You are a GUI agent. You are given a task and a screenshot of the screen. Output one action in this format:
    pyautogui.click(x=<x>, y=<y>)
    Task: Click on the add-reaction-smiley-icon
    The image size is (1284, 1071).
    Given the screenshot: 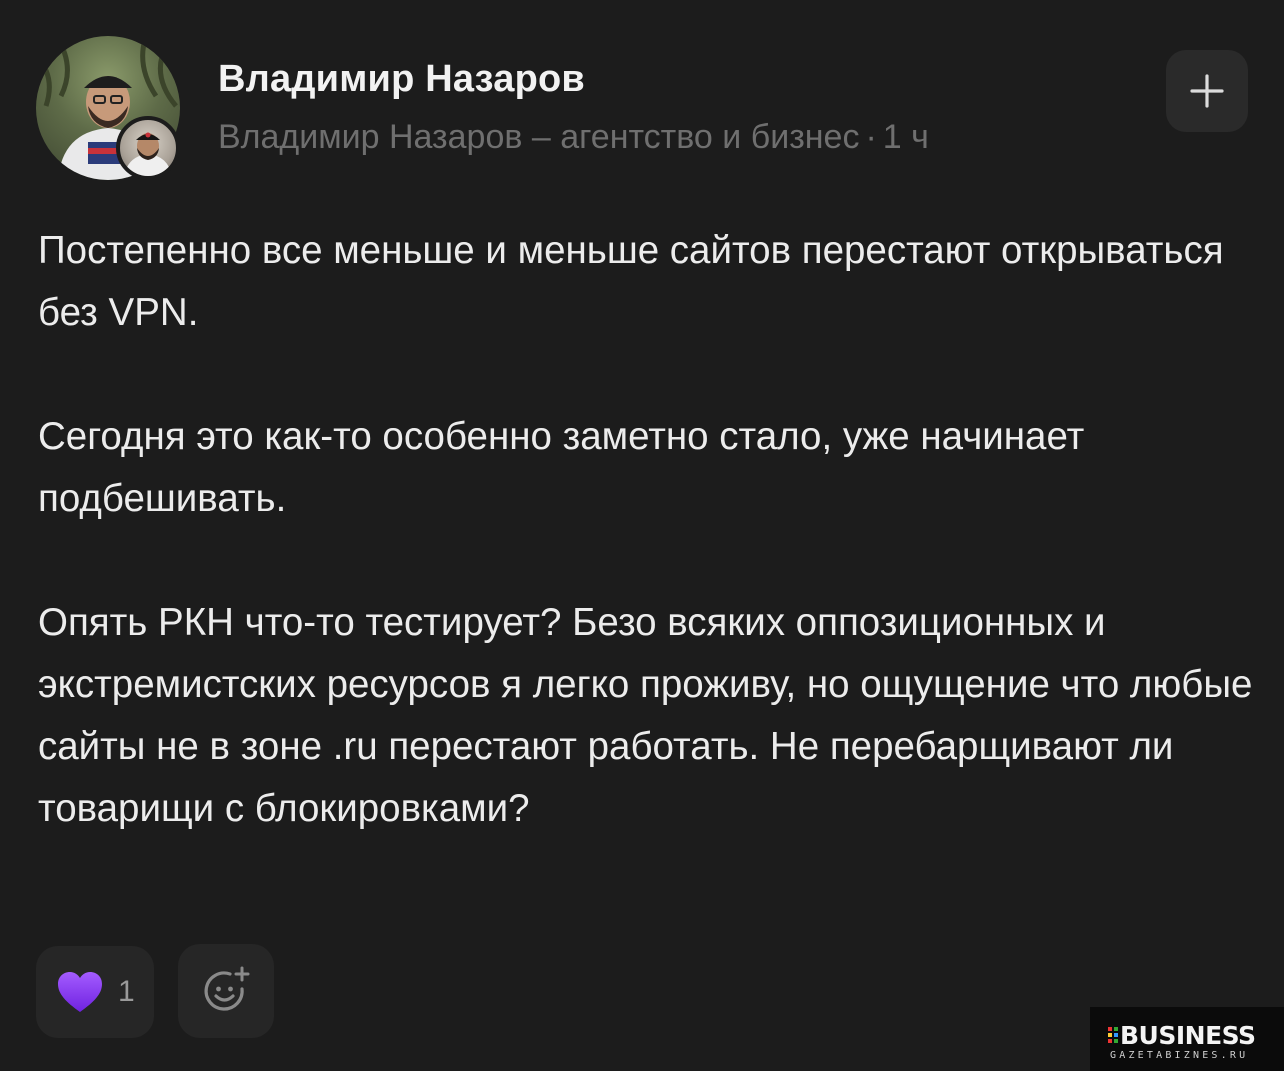 What is the action you would take?
    pyautogui.click(x=227, y=988)
    